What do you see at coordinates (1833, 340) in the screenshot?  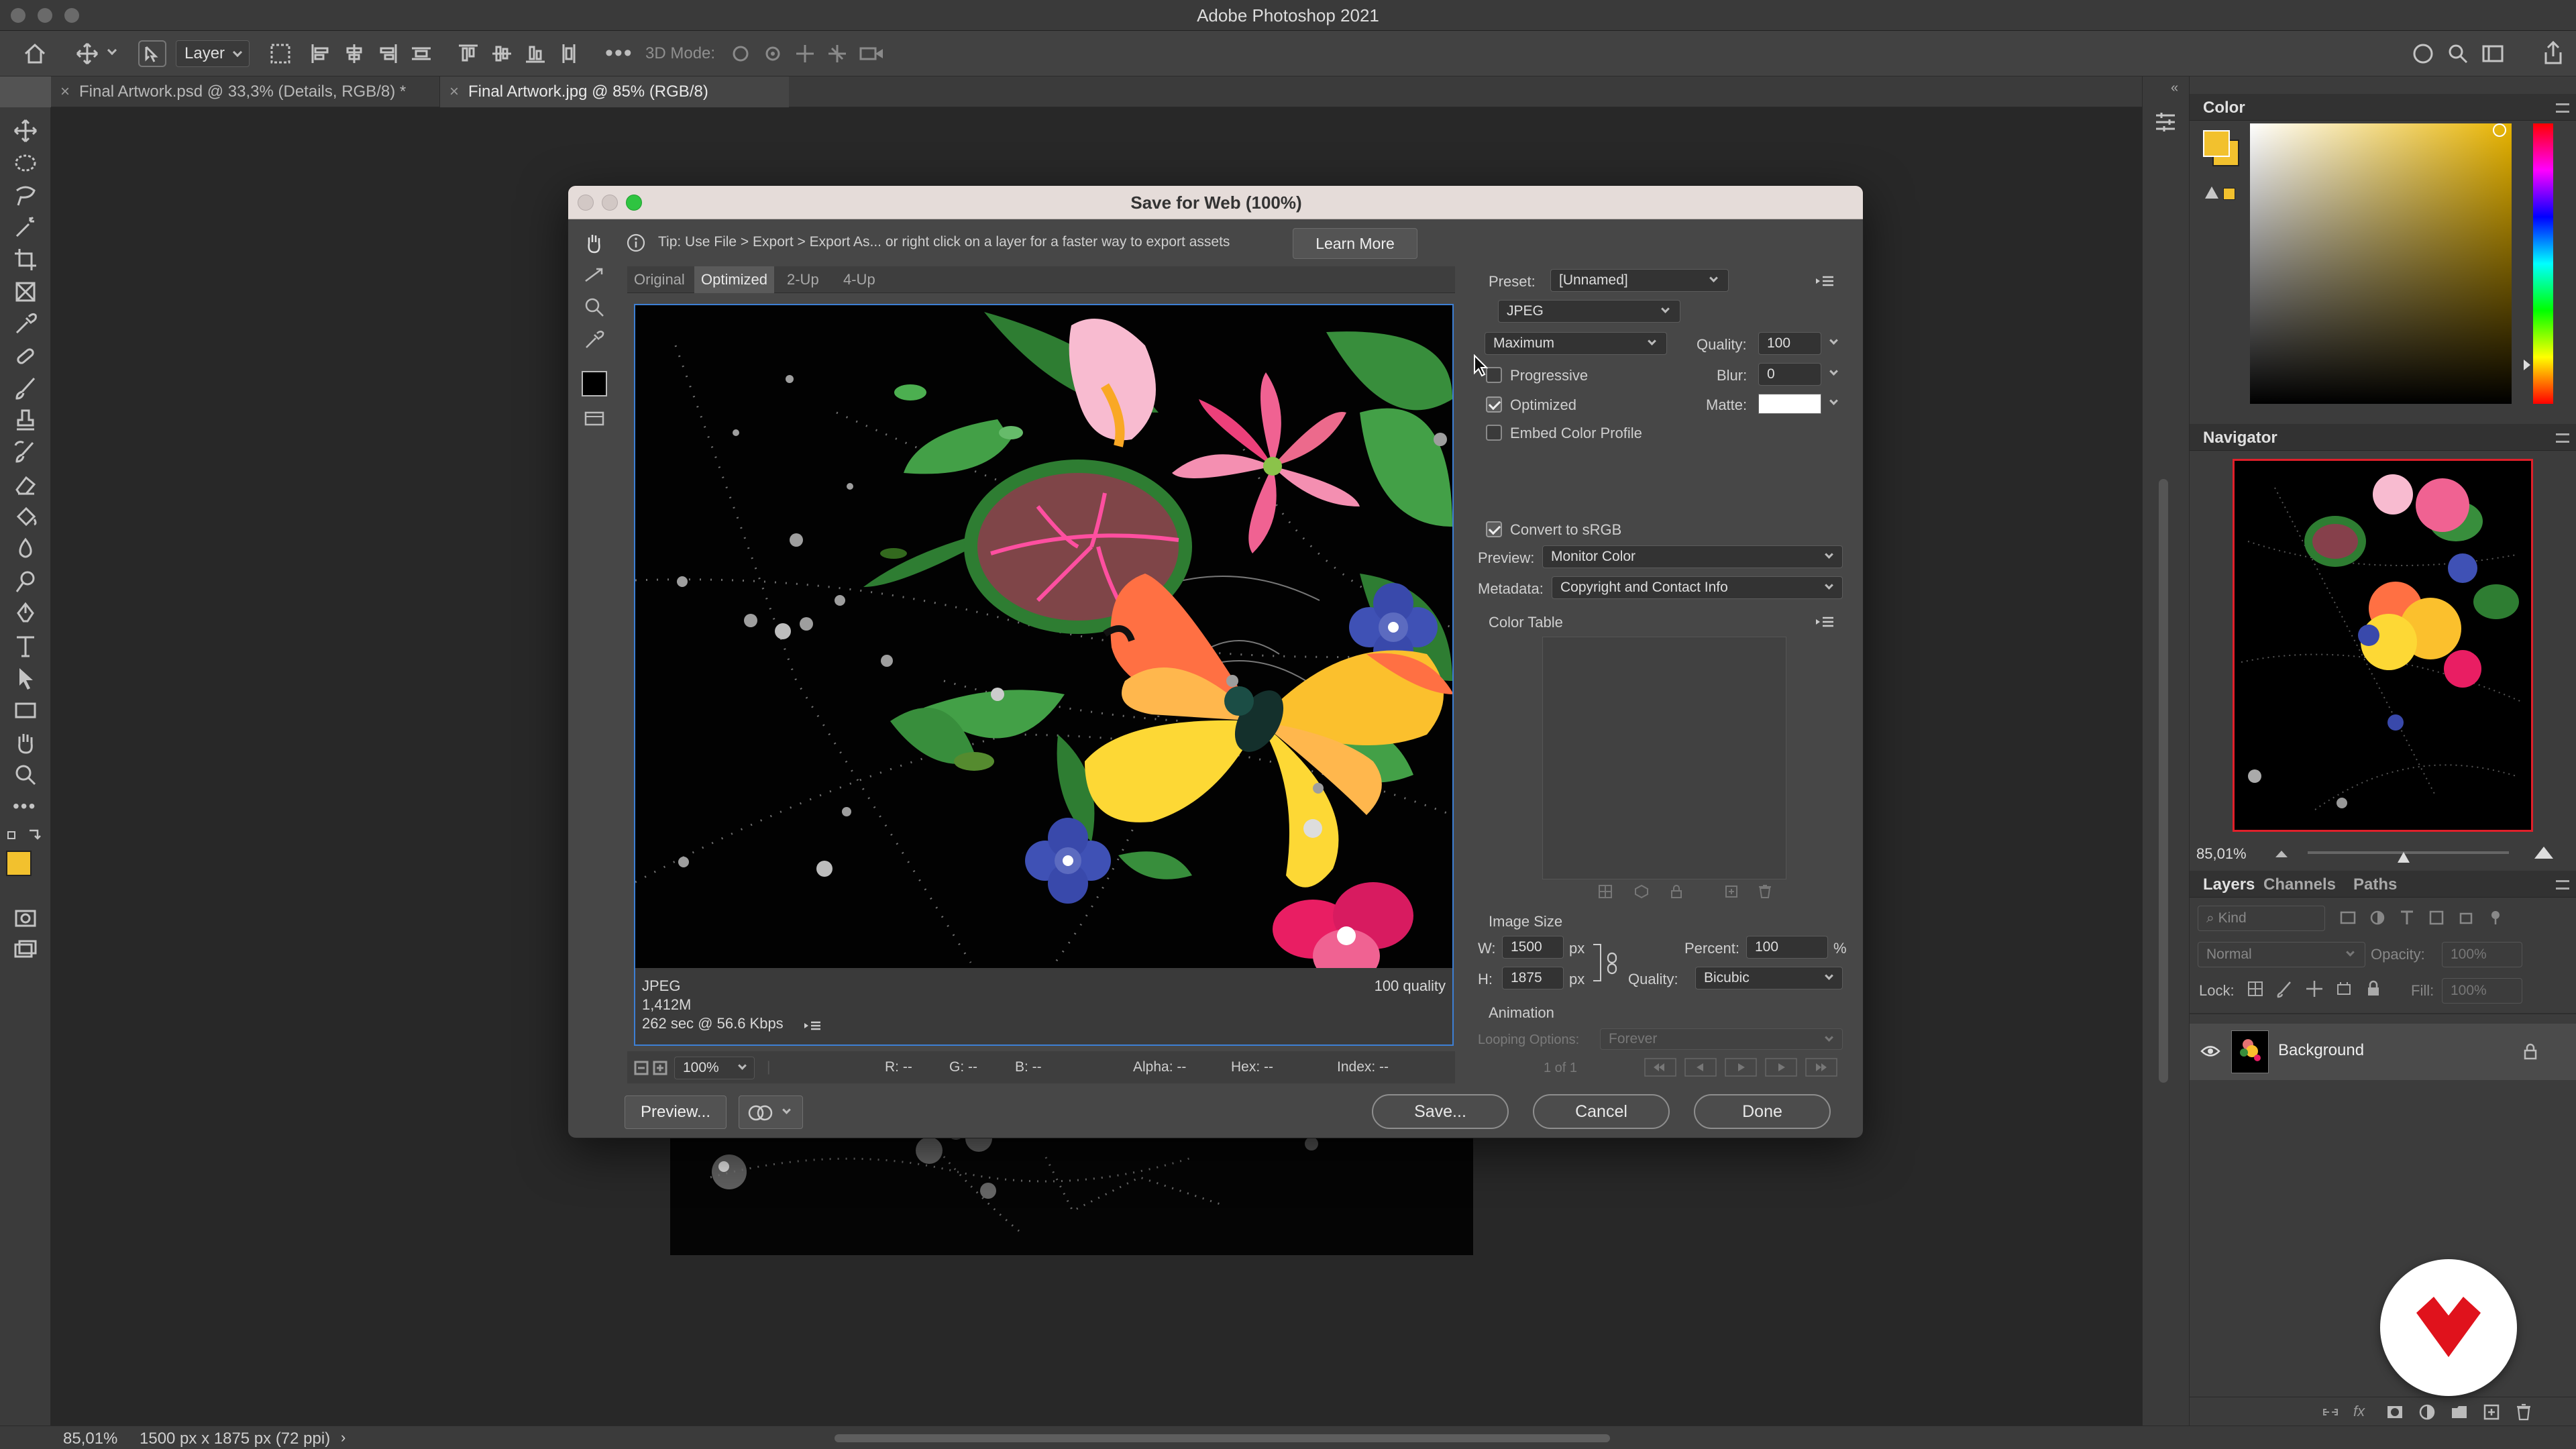 I see `quality-slider-chevron-icon` at bounding box center [1833, 340].